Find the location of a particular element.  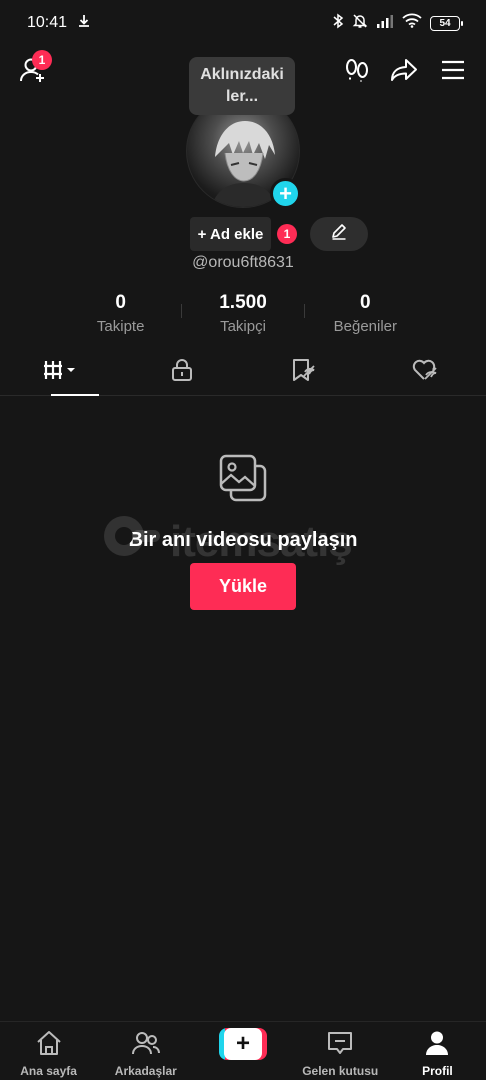

empty-state-title: Bir anı videosu paylaşın is located at coordinates (243, 540).